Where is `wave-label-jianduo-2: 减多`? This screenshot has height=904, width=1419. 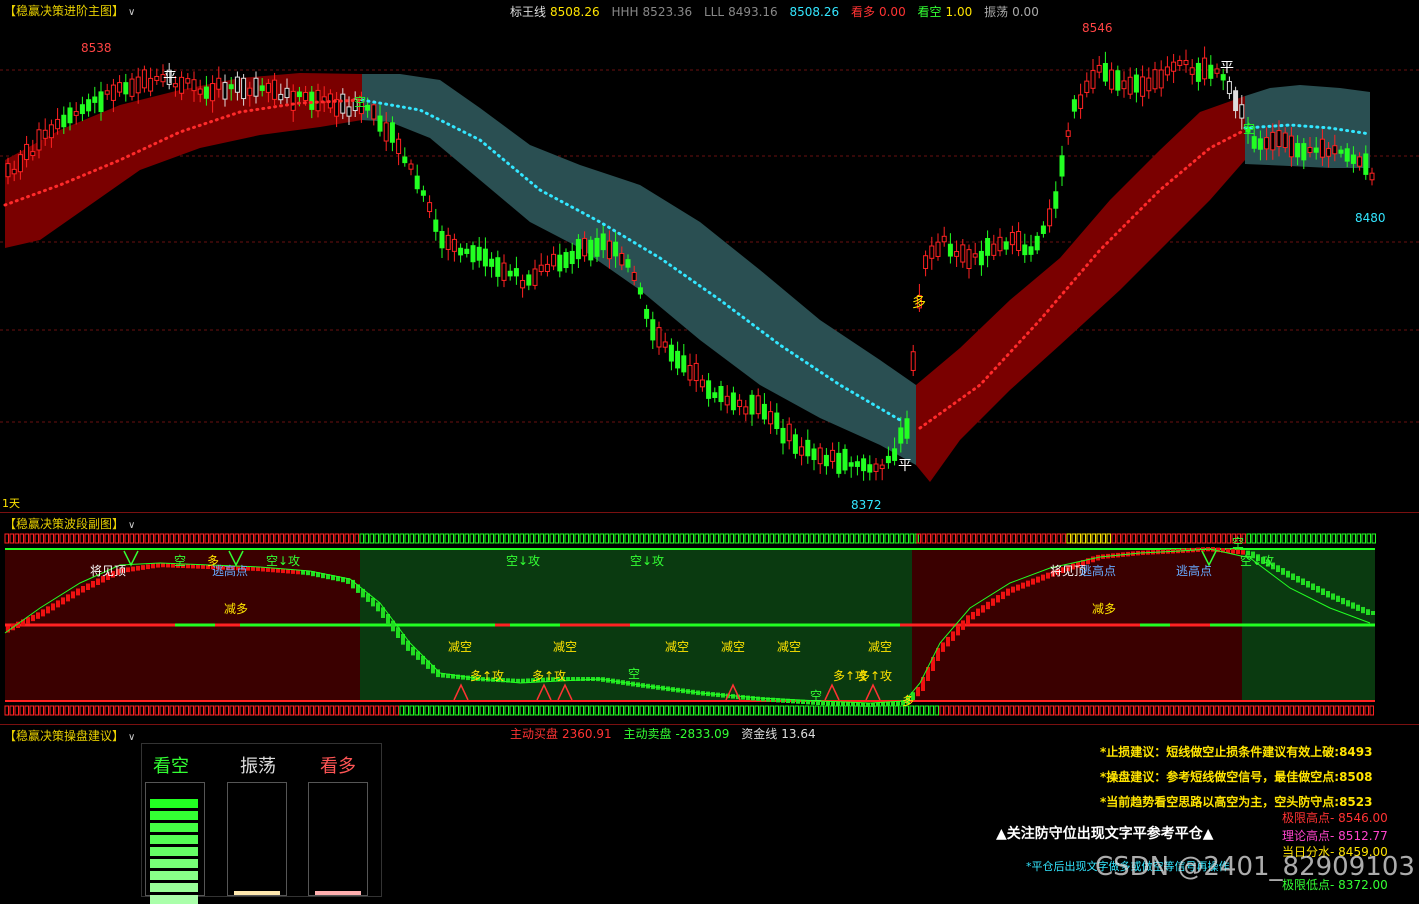
wave-label-jianduo-2: 减多 is located at coordinates (1104, 609).